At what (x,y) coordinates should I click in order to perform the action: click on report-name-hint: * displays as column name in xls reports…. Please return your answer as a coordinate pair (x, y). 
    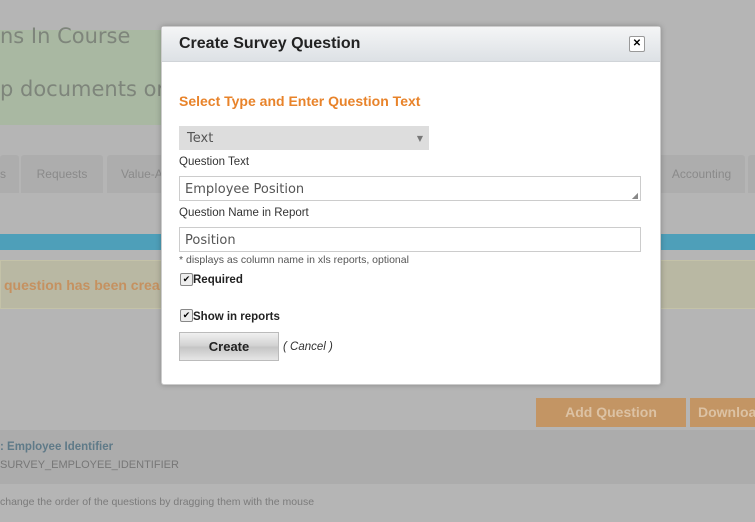
    Looking at the image, I should click on (294, 260).